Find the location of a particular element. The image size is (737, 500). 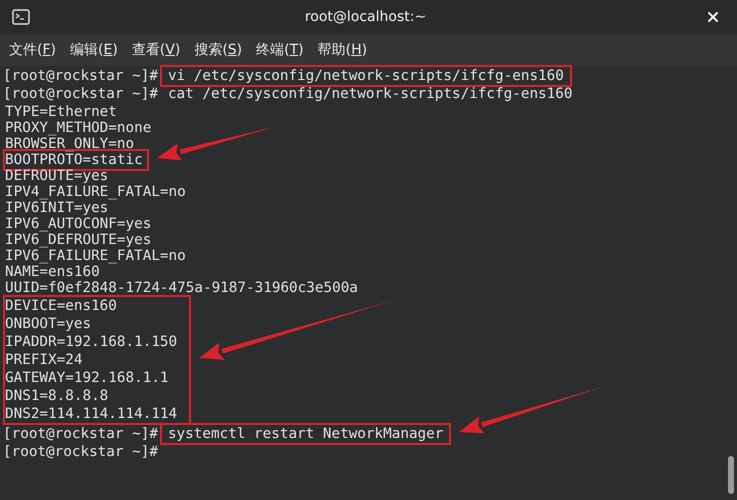

output-line: NAME=ens160 is located at coordinates (52, 272).